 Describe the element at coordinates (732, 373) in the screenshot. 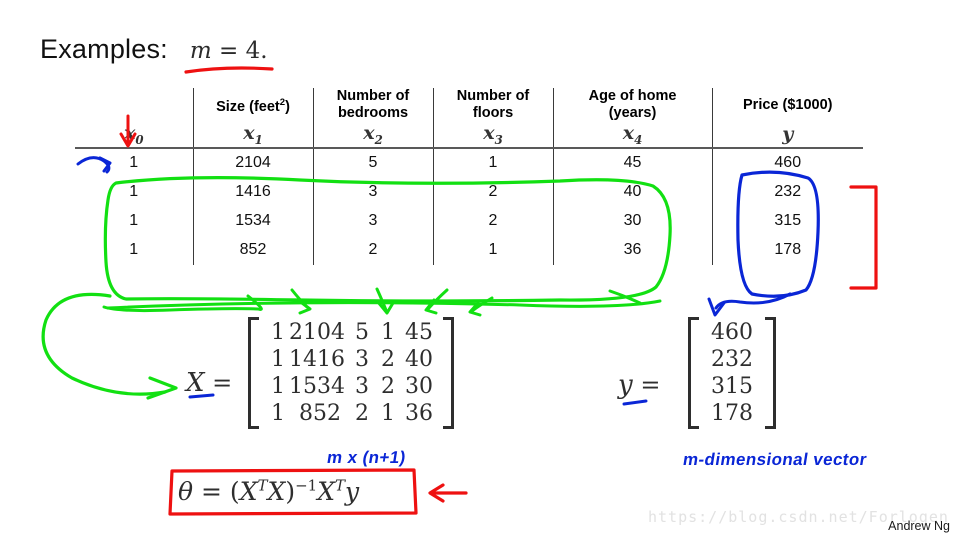

I see `vector-y-body: 460 232 315 178` at that location.